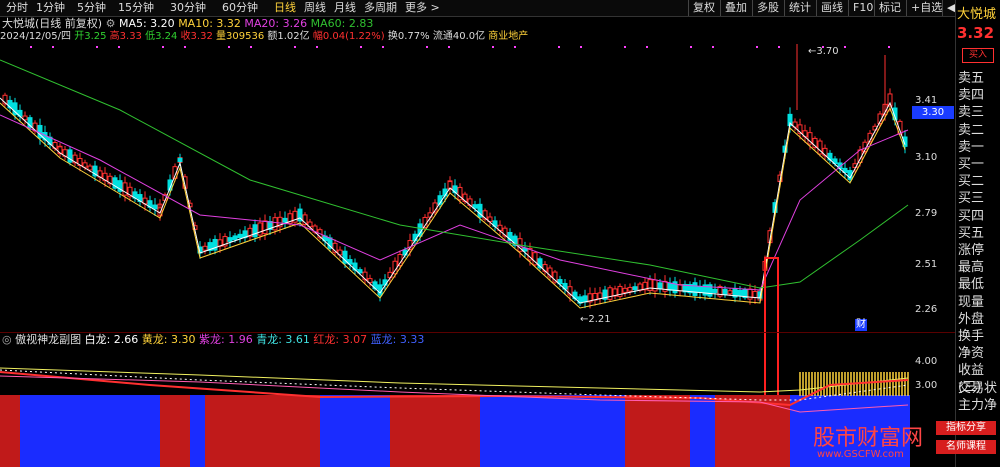 The image size is (1000, 467). I want to click on quote-item: 现量, so click(971, 302).